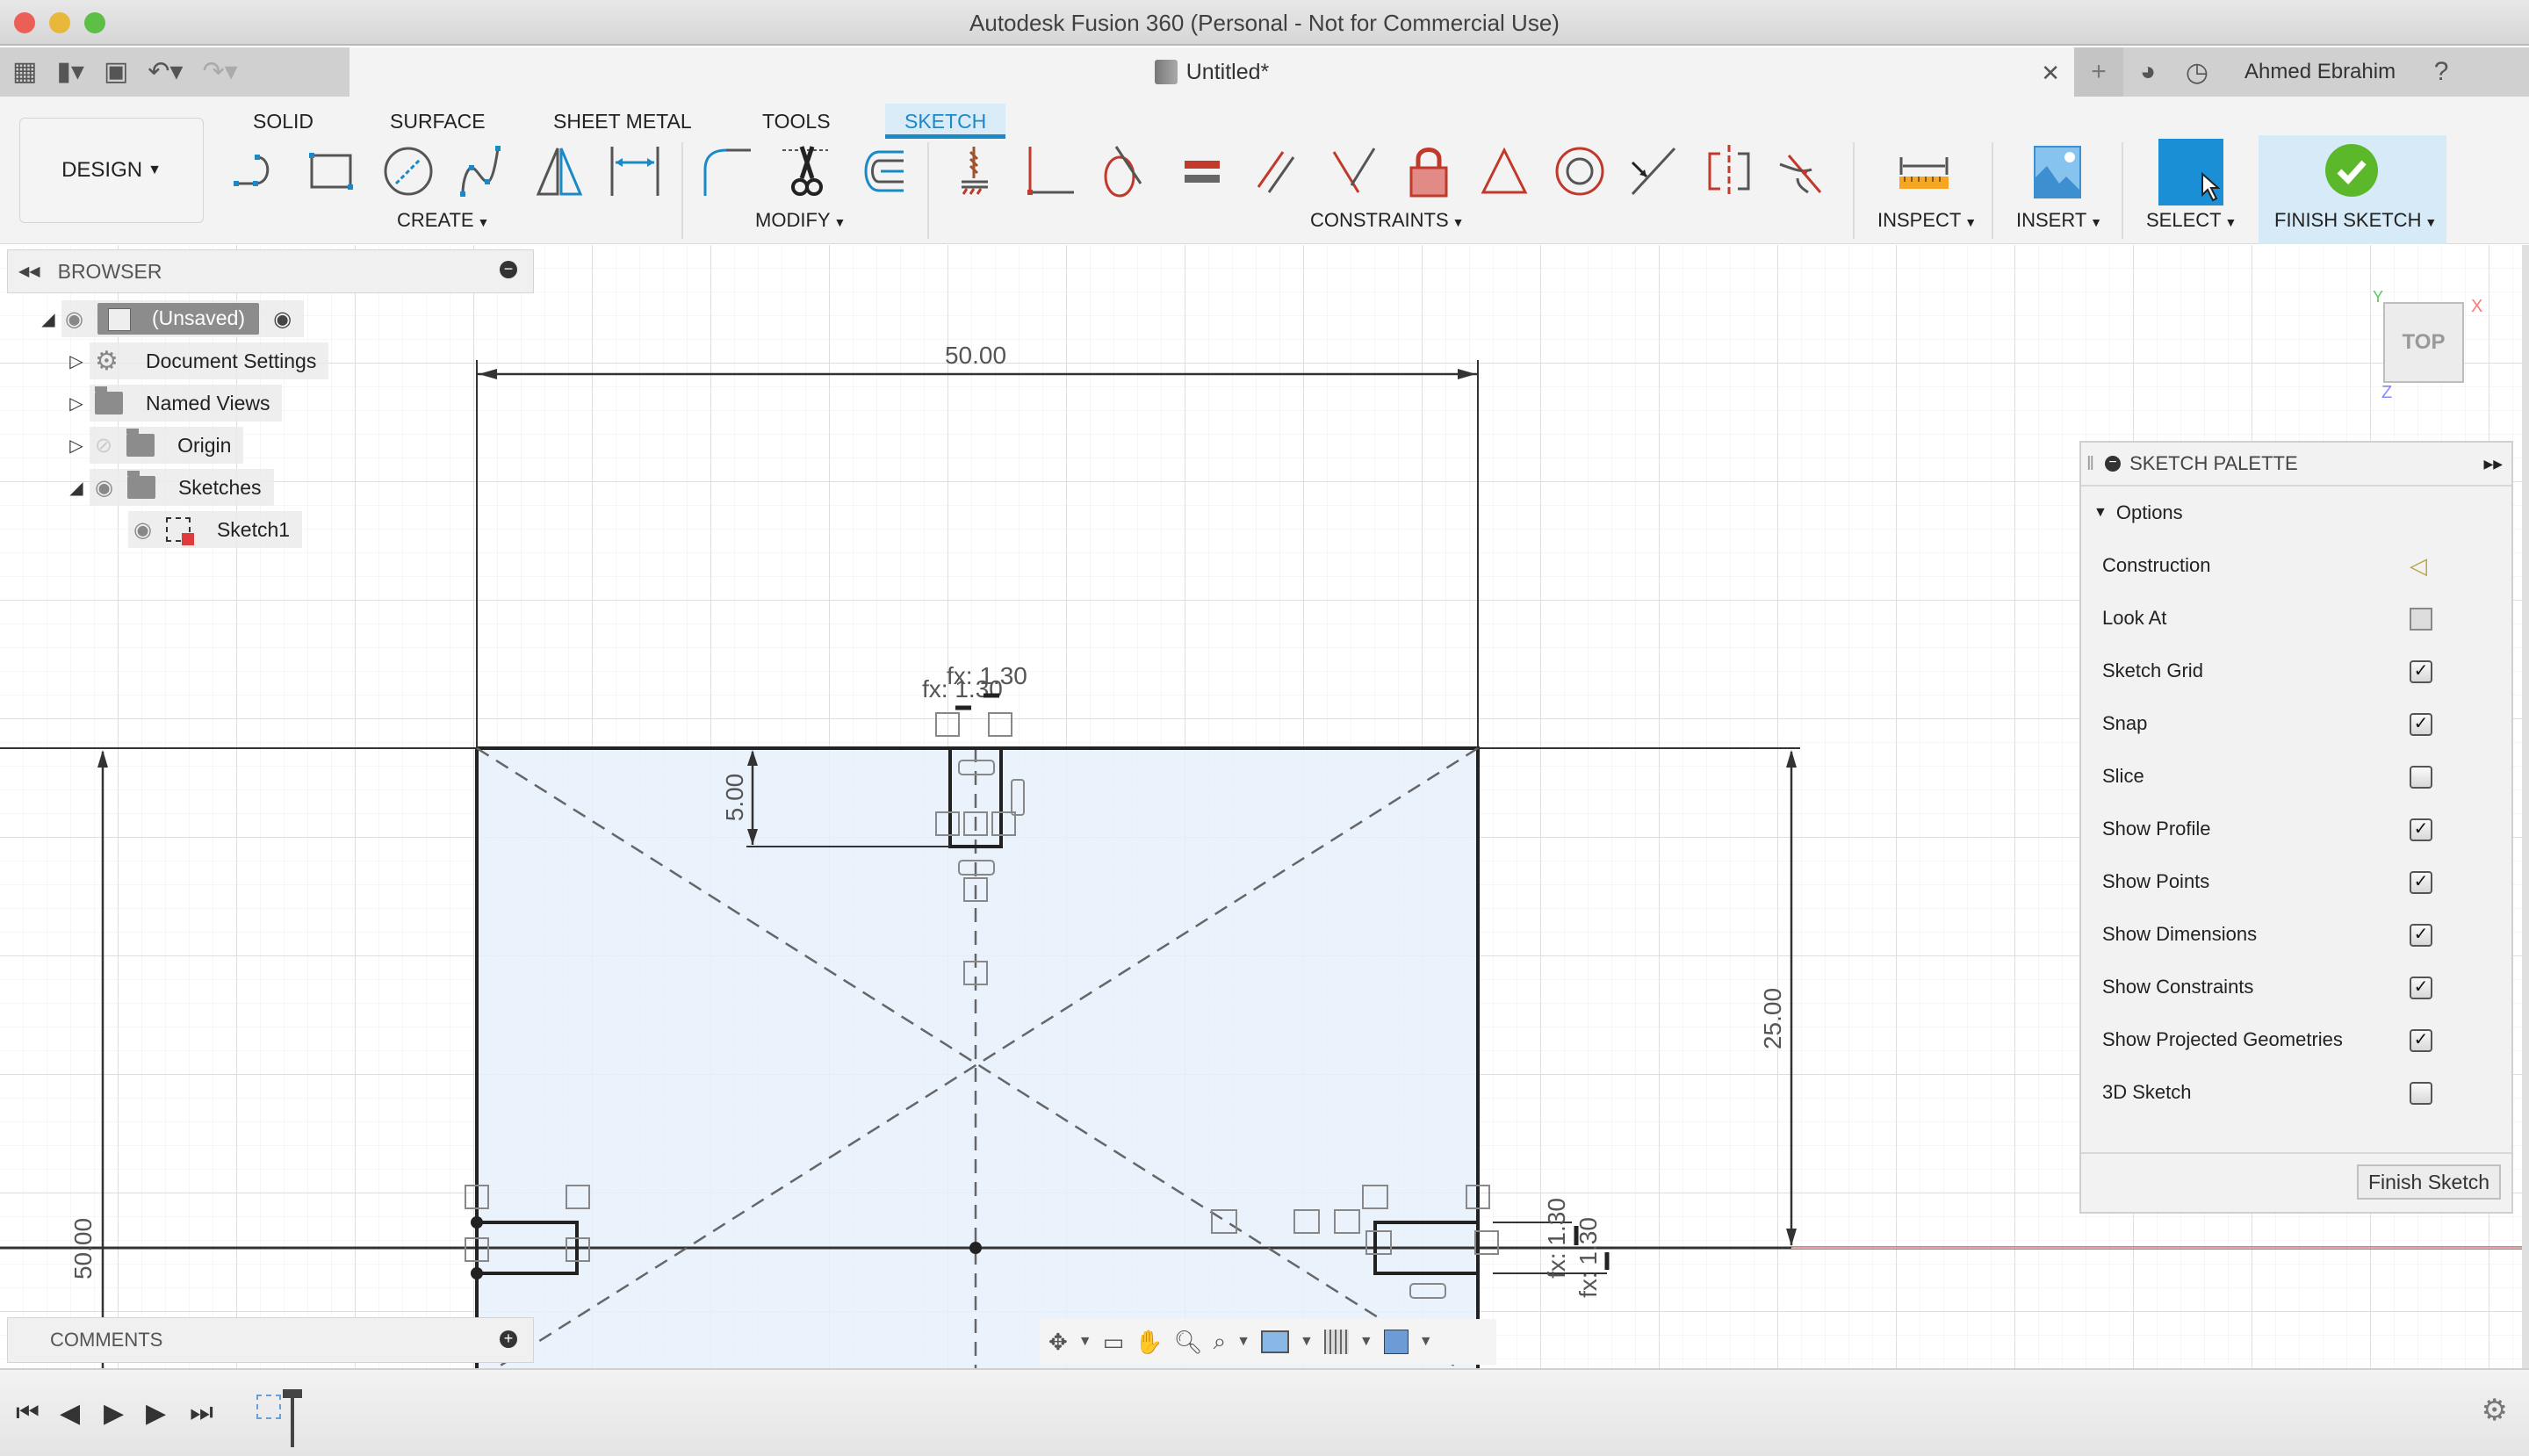 The image size is (2529, 1456). I want to click on new-tab-icon: +, so click(2098, 72).